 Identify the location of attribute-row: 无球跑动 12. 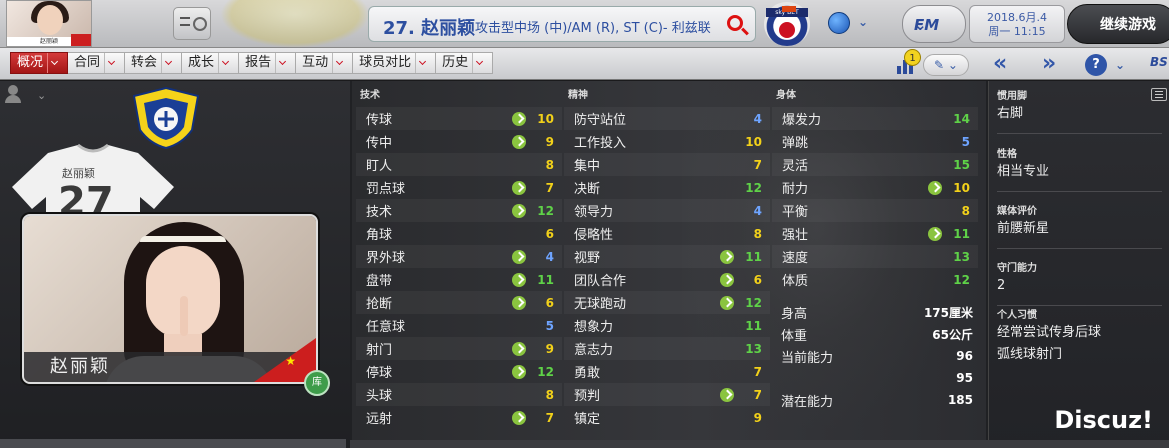
(667, 302).